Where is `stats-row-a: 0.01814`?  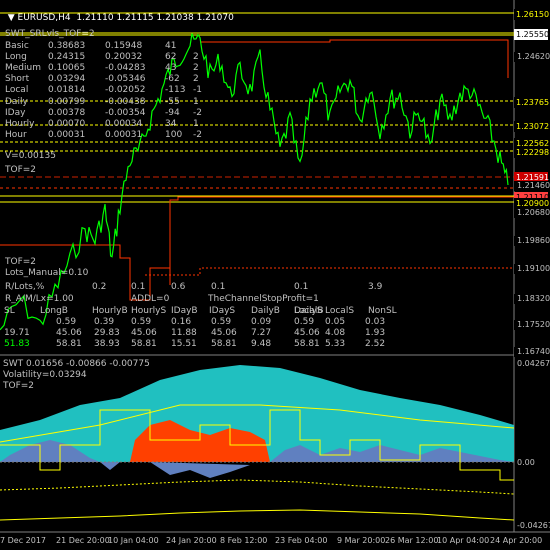 stats-row-a: 0.01814 is located at coordinates (67, 90).